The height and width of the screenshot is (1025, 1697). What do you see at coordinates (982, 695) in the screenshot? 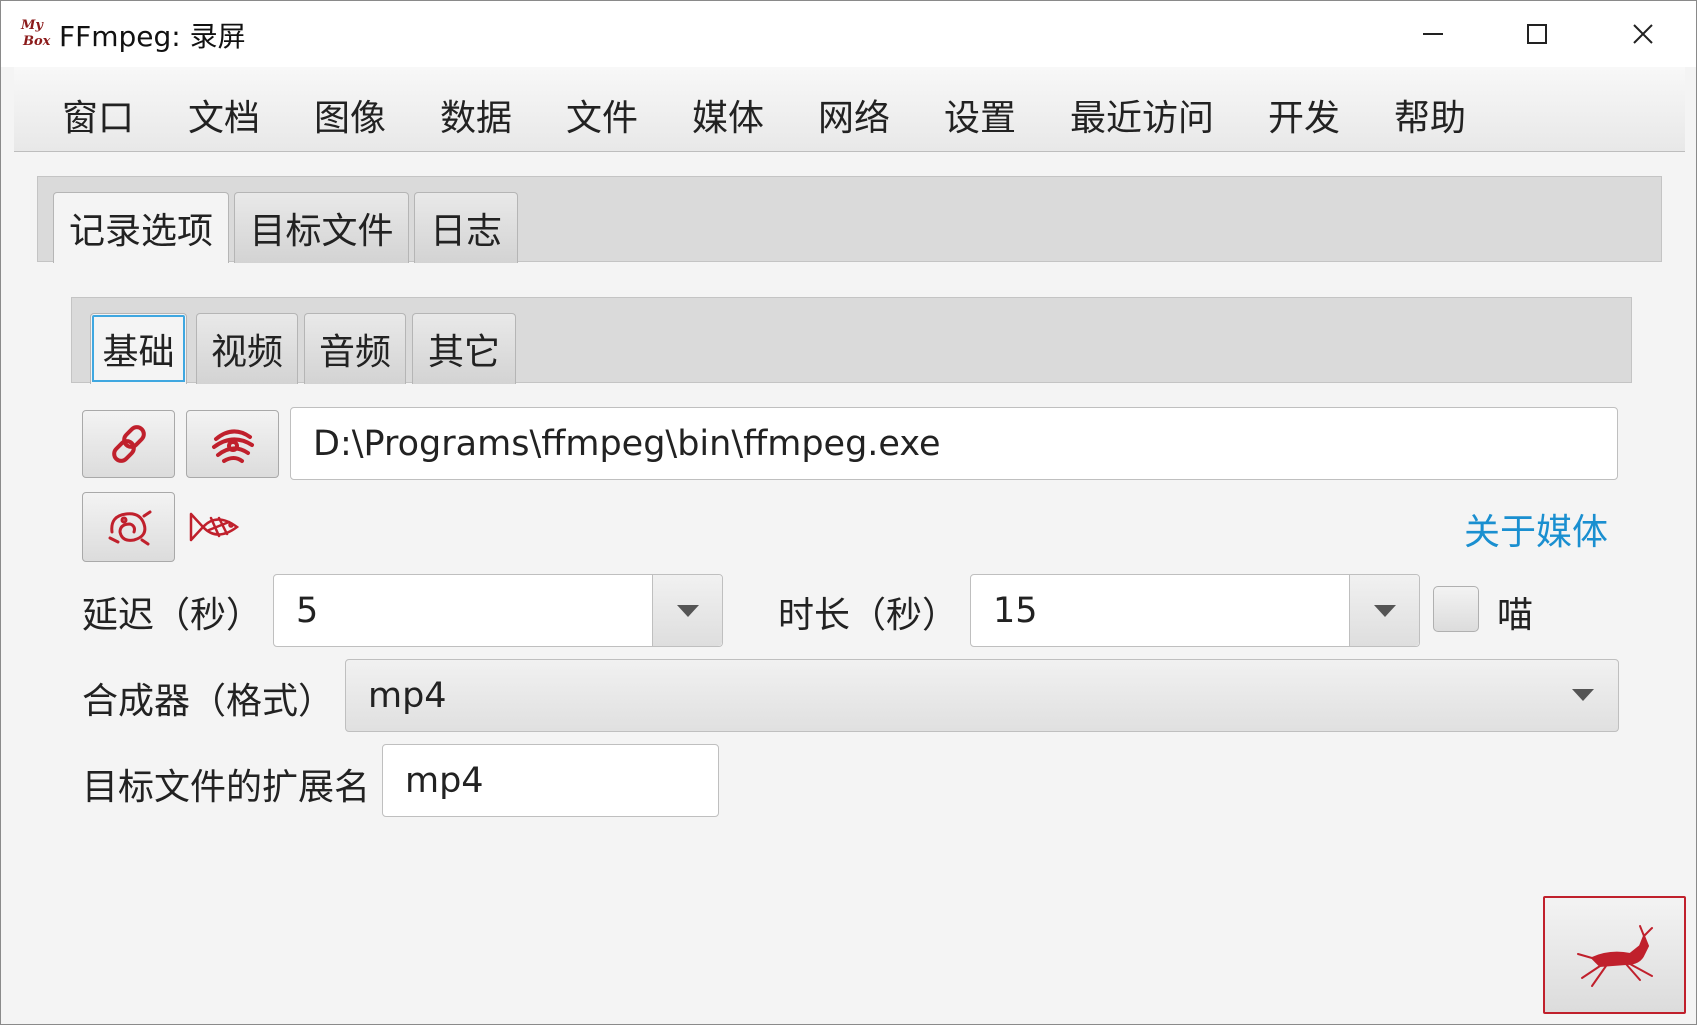
I see `muxer-combo: mp4` at bounding box center [982, 695].